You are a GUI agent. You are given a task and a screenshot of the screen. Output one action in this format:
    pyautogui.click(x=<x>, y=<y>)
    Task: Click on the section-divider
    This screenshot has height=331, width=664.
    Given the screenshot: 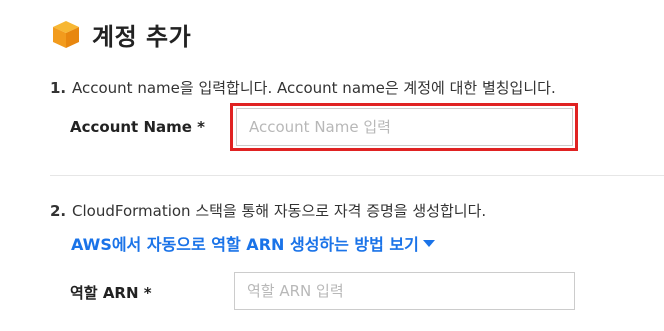 What is the action you would take?
    pyautogui.click(x=357, y=175)
    